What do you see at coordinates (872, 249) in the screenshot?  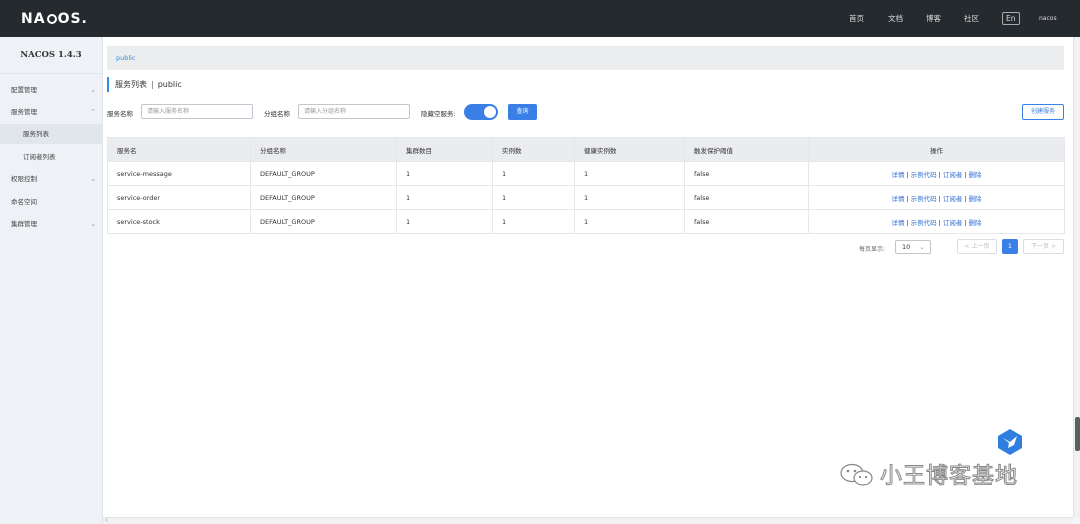 I see `page-size-label: 每页显示:` at bounding box center [872, 249].